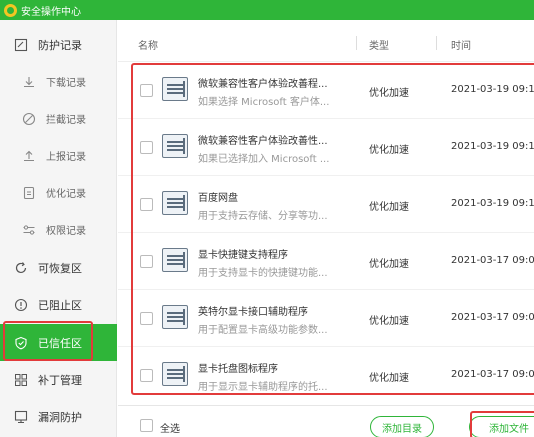 The width and height of the screenshot is (534, 437). What do you see at coordinates (170, 427) in the screenshot?
I see `select-all-label: 全选` at bounding box center [170, 427].